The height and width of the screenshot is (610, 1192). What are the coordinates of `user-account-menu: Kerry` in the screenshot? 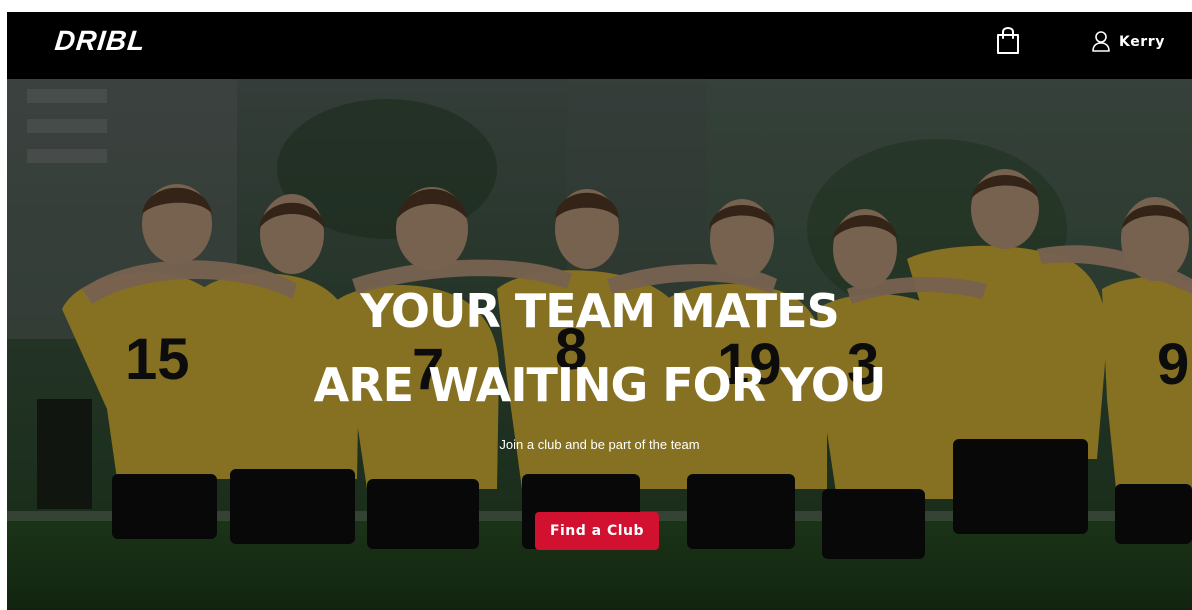 It's located at (1128, 42).